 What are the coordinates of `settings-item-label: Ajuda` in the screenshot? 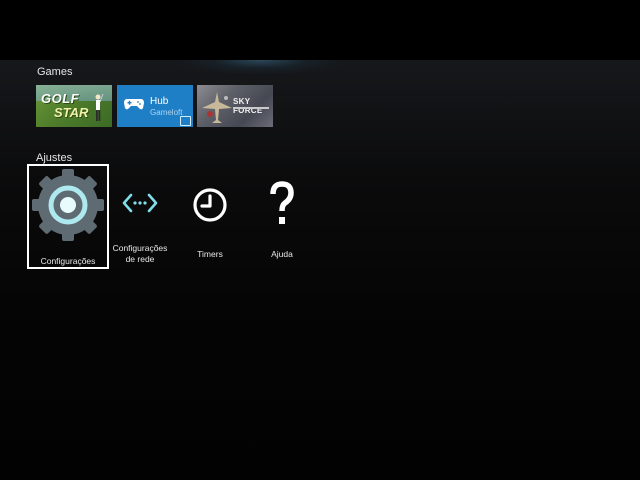 It's located at (282, 254).